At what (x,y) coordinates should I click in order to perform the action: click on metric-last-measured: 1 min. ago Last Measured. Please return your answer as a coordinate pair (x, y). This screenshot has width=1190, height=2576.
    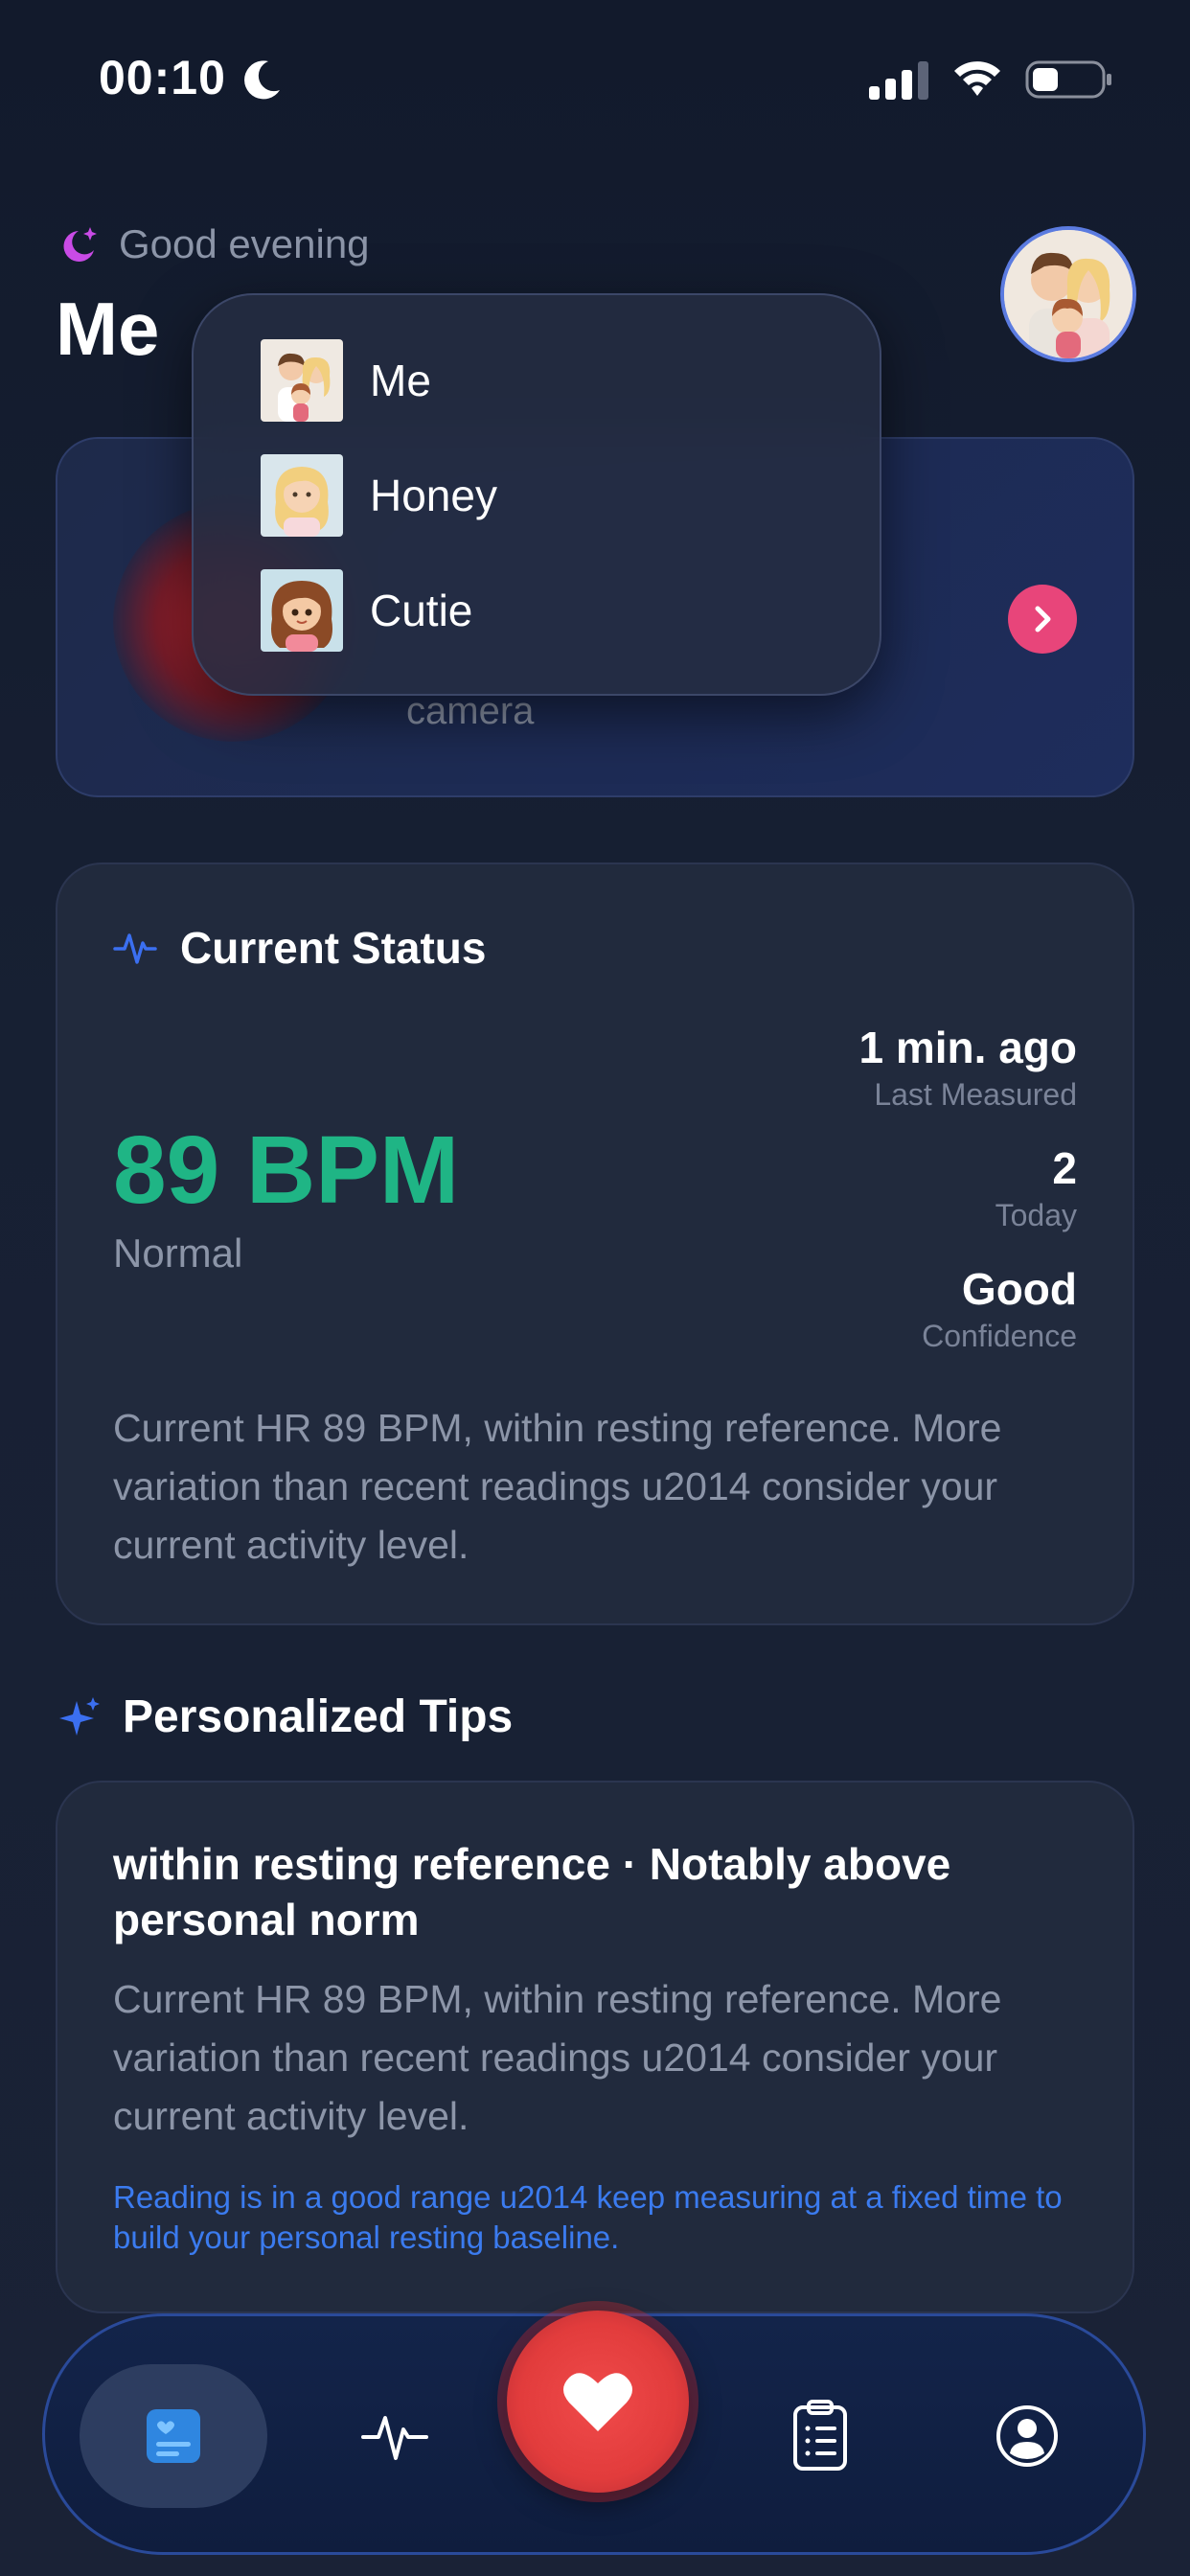
    Looking at the image, I should click on (968, 1067).